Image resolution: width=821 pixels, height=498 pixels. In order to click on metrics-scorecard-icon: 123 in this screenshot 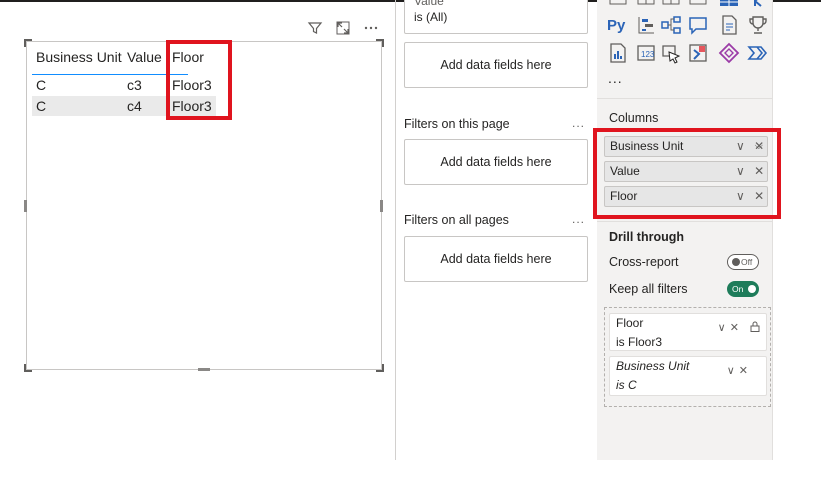, I will do `click(646, 53)`.